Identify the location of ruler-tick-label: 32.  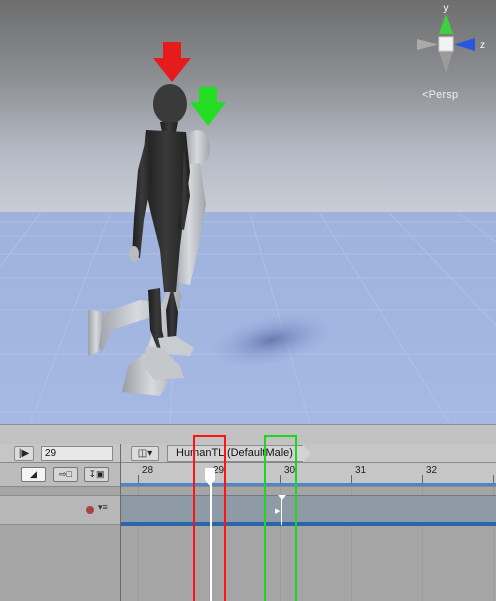
(432, 470).